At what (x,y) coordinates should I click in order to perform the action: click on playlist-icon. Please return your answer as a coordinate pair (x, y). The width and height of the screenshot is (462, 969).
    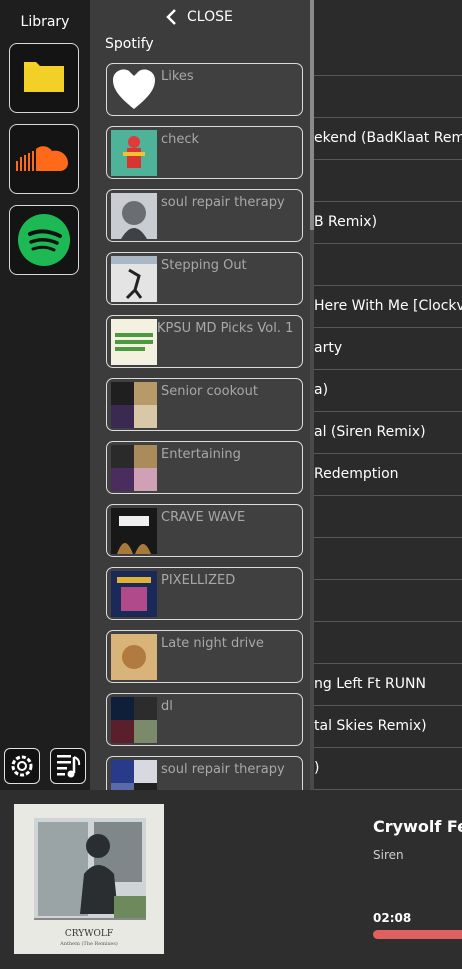
    Looking at the image, I should click on (69, 766).